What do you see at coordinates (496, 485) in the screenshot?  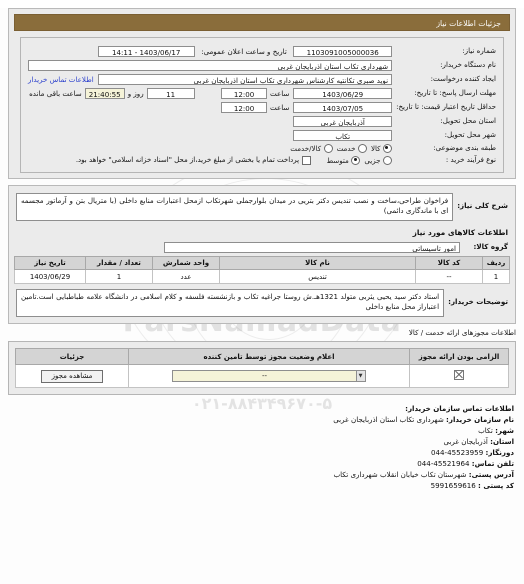 I see `contact-key-postal: کد پستی :` at bounding box center [496, 485].